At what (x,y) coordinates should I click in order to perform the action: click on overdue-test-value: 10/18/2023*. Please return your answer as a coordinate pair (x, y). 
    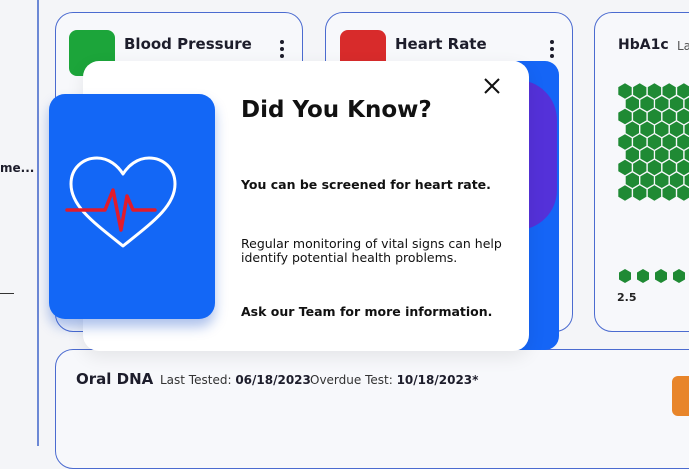
    Looking at the image, I should click on (437, 380).